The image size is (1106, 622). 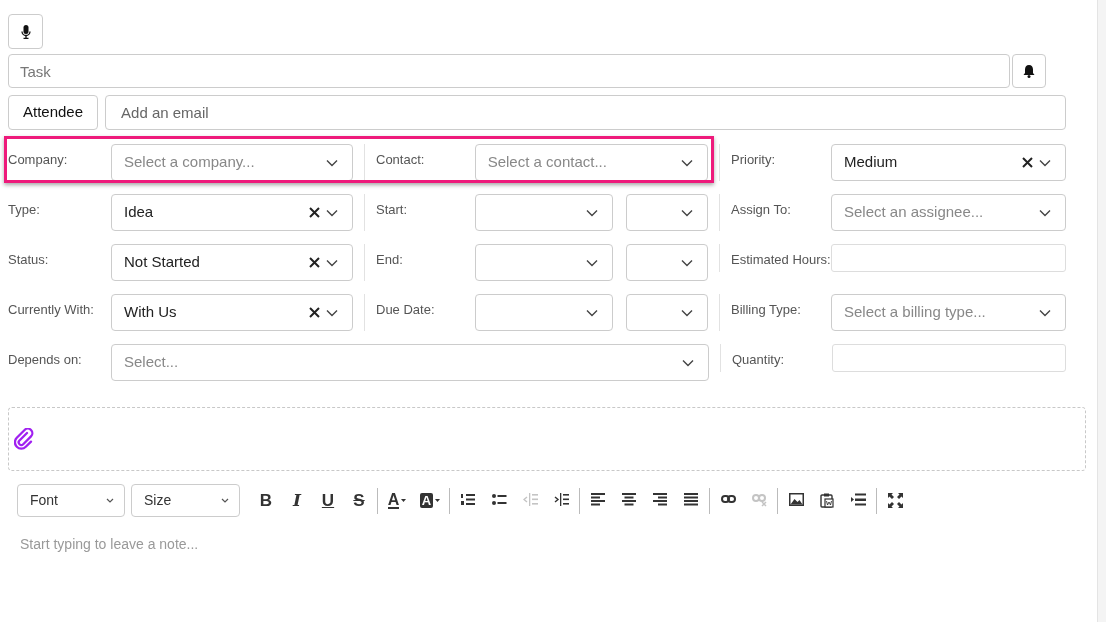 I want to click on highlight-color-button: A, so click(x=430, y=500).